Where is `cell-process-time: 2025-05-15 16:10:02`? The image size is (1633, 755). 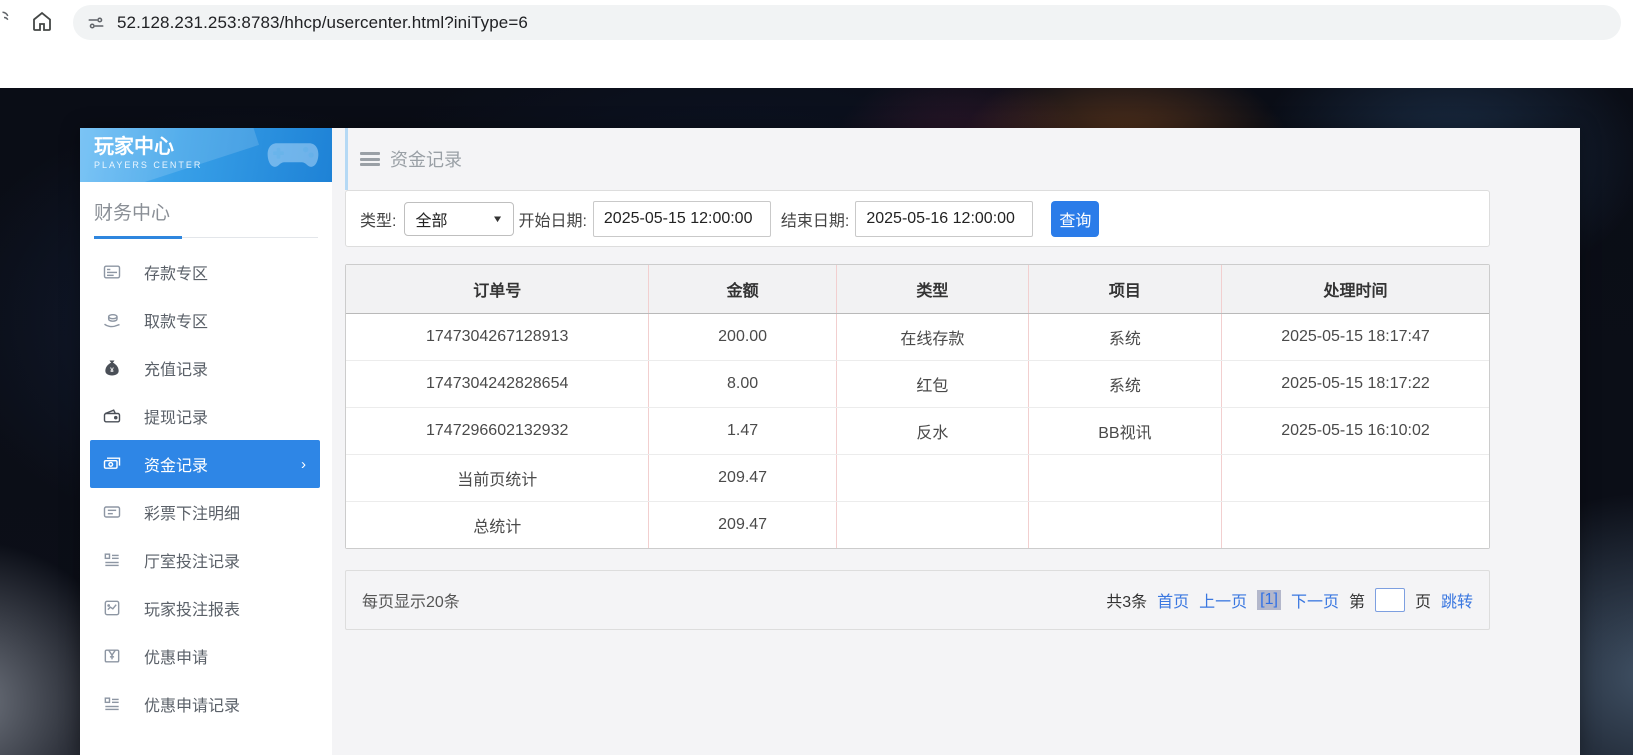
cell-process-time: 2025-05-15 16:10:02 is located at coordinates (1355, 431).